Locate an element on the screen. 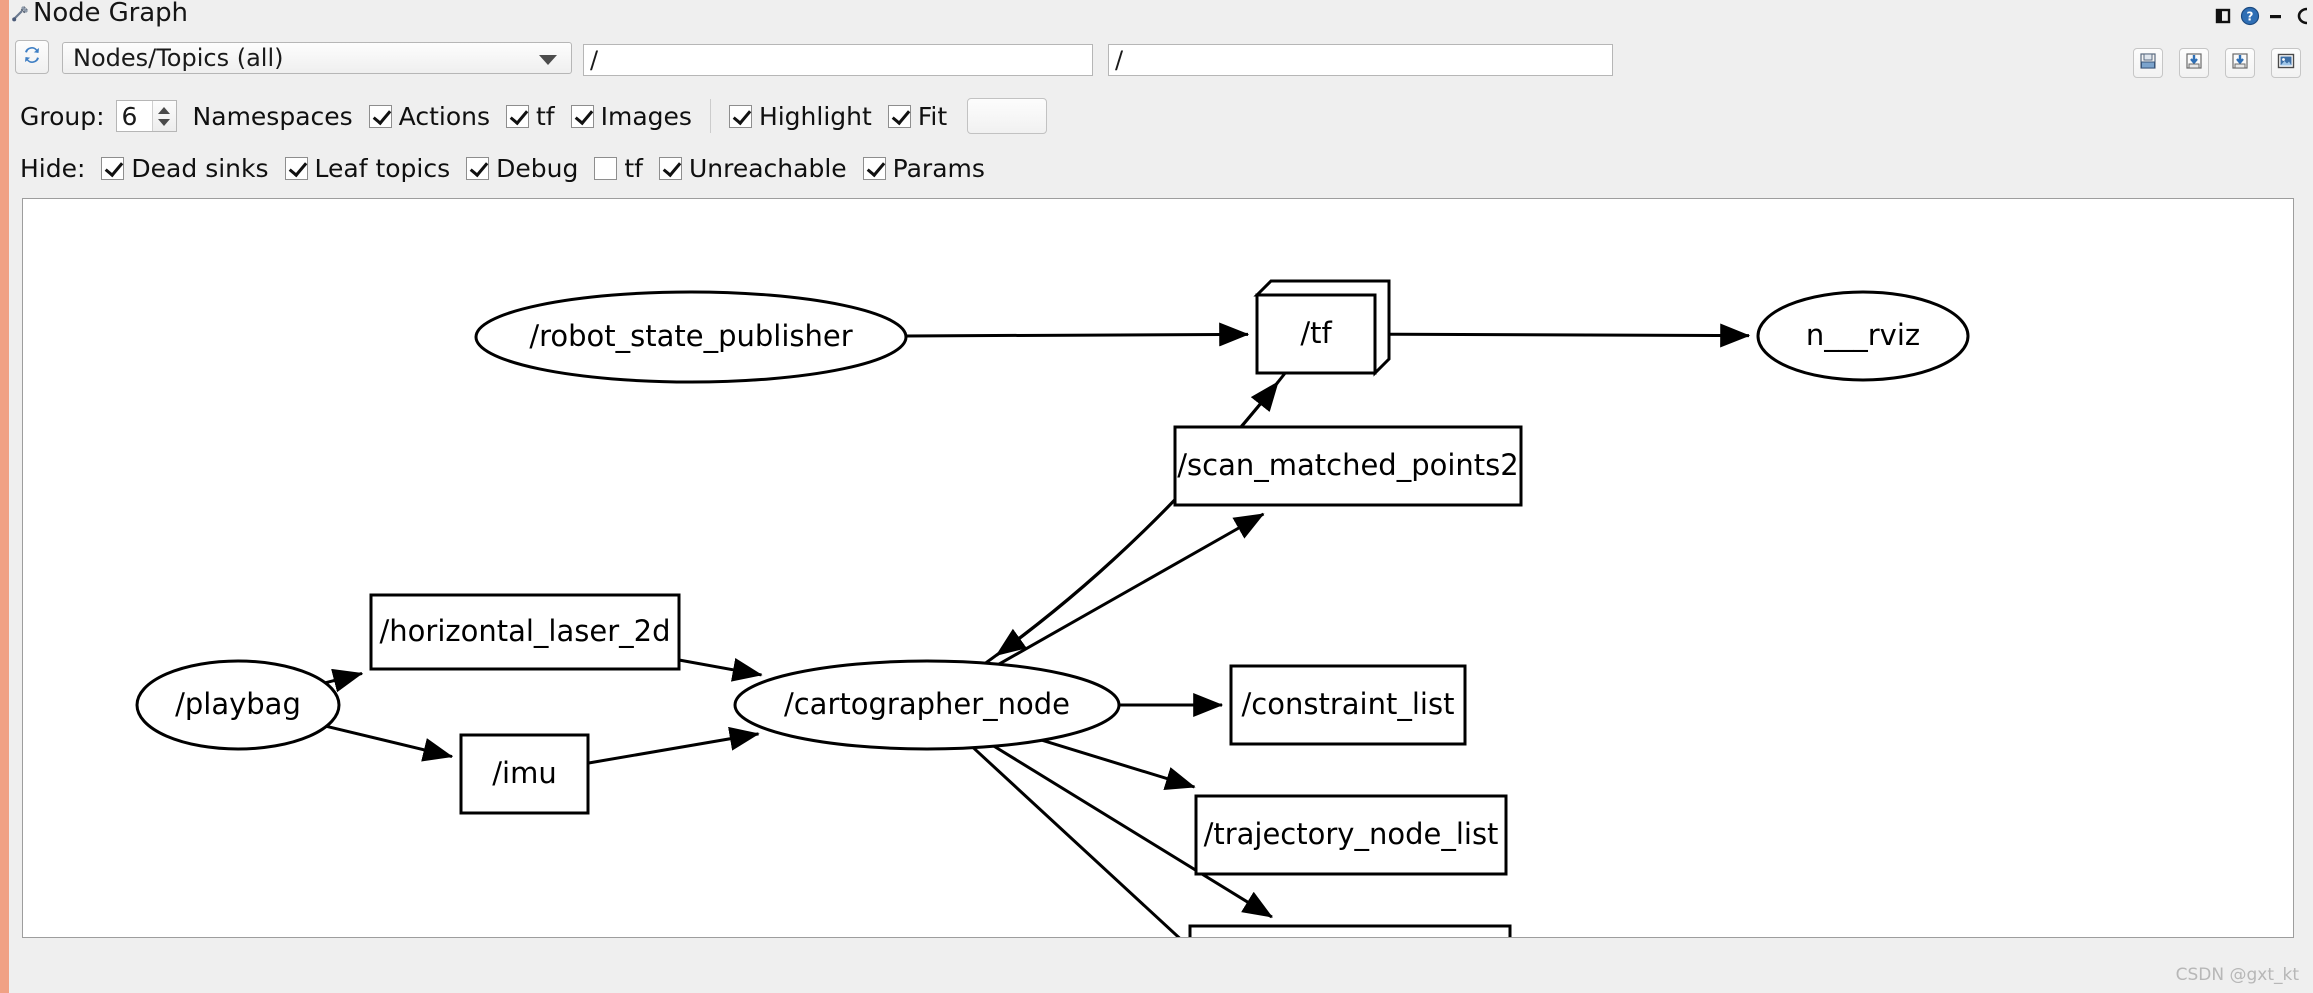 This screenshot has width=2313, height=993. checkbox-label: Actions is located at coordinates (444, 116).